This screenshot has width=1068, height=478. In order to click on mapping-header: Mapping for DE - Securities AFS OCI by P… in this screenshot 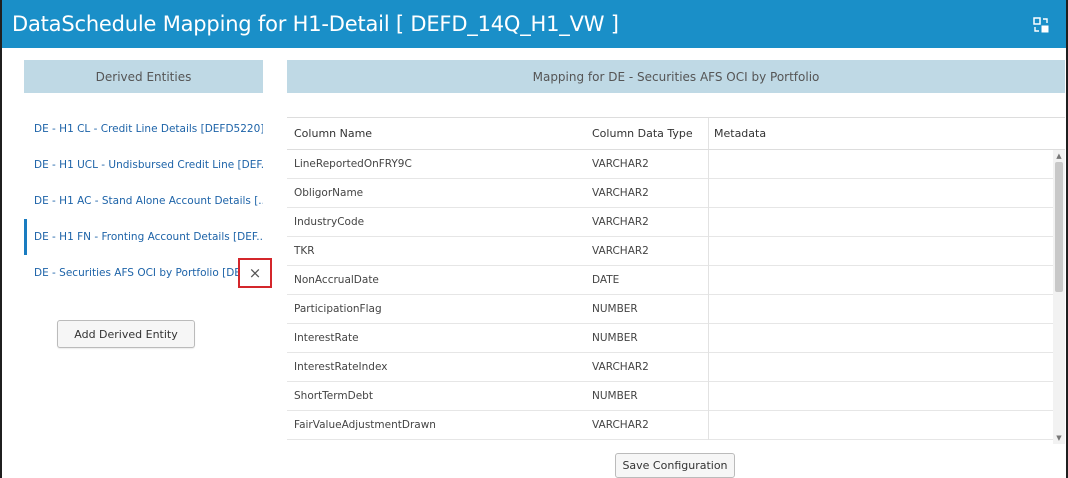, I will do `click(676, 76)`.